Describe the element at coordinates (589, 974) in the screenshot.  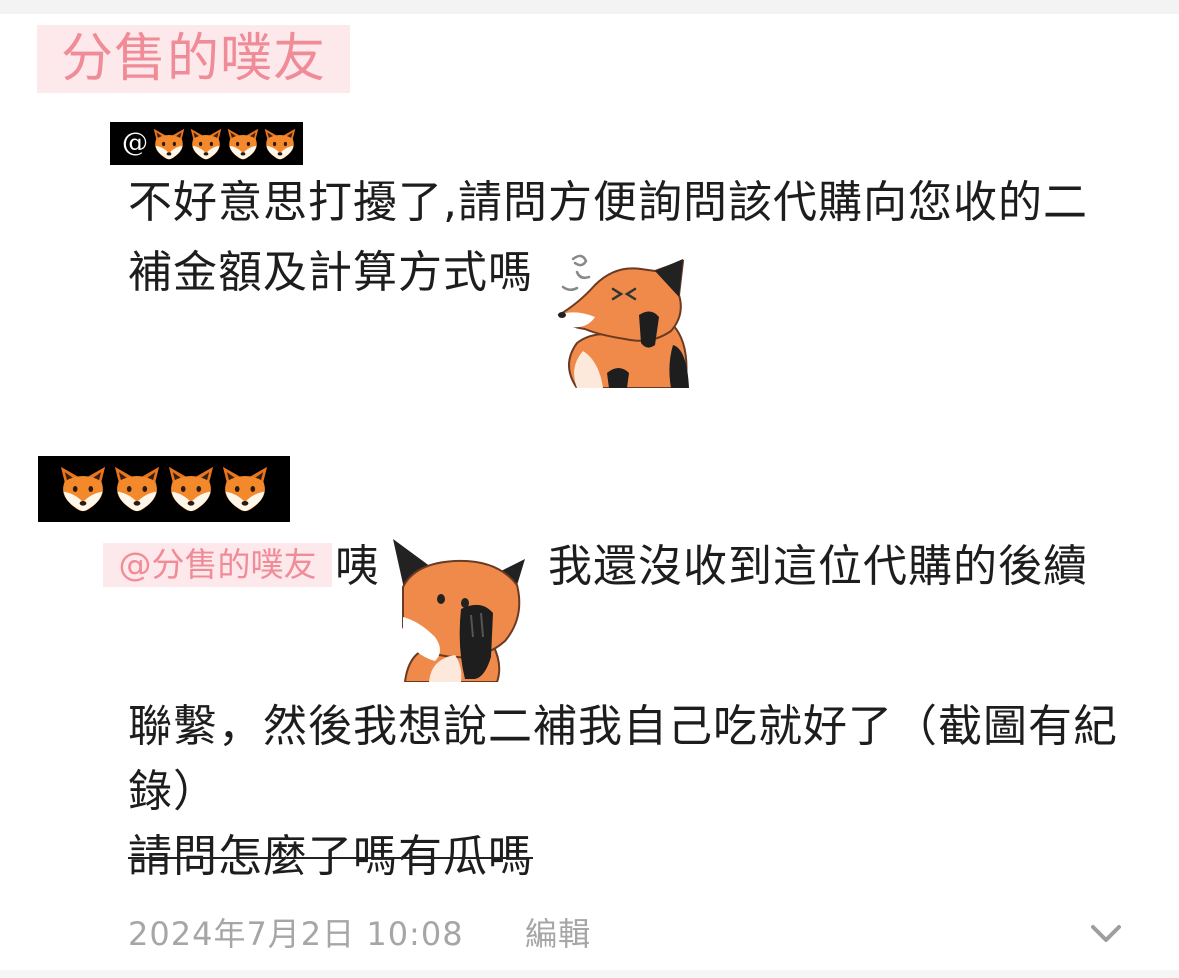
I see `bottom-strip` at that location.